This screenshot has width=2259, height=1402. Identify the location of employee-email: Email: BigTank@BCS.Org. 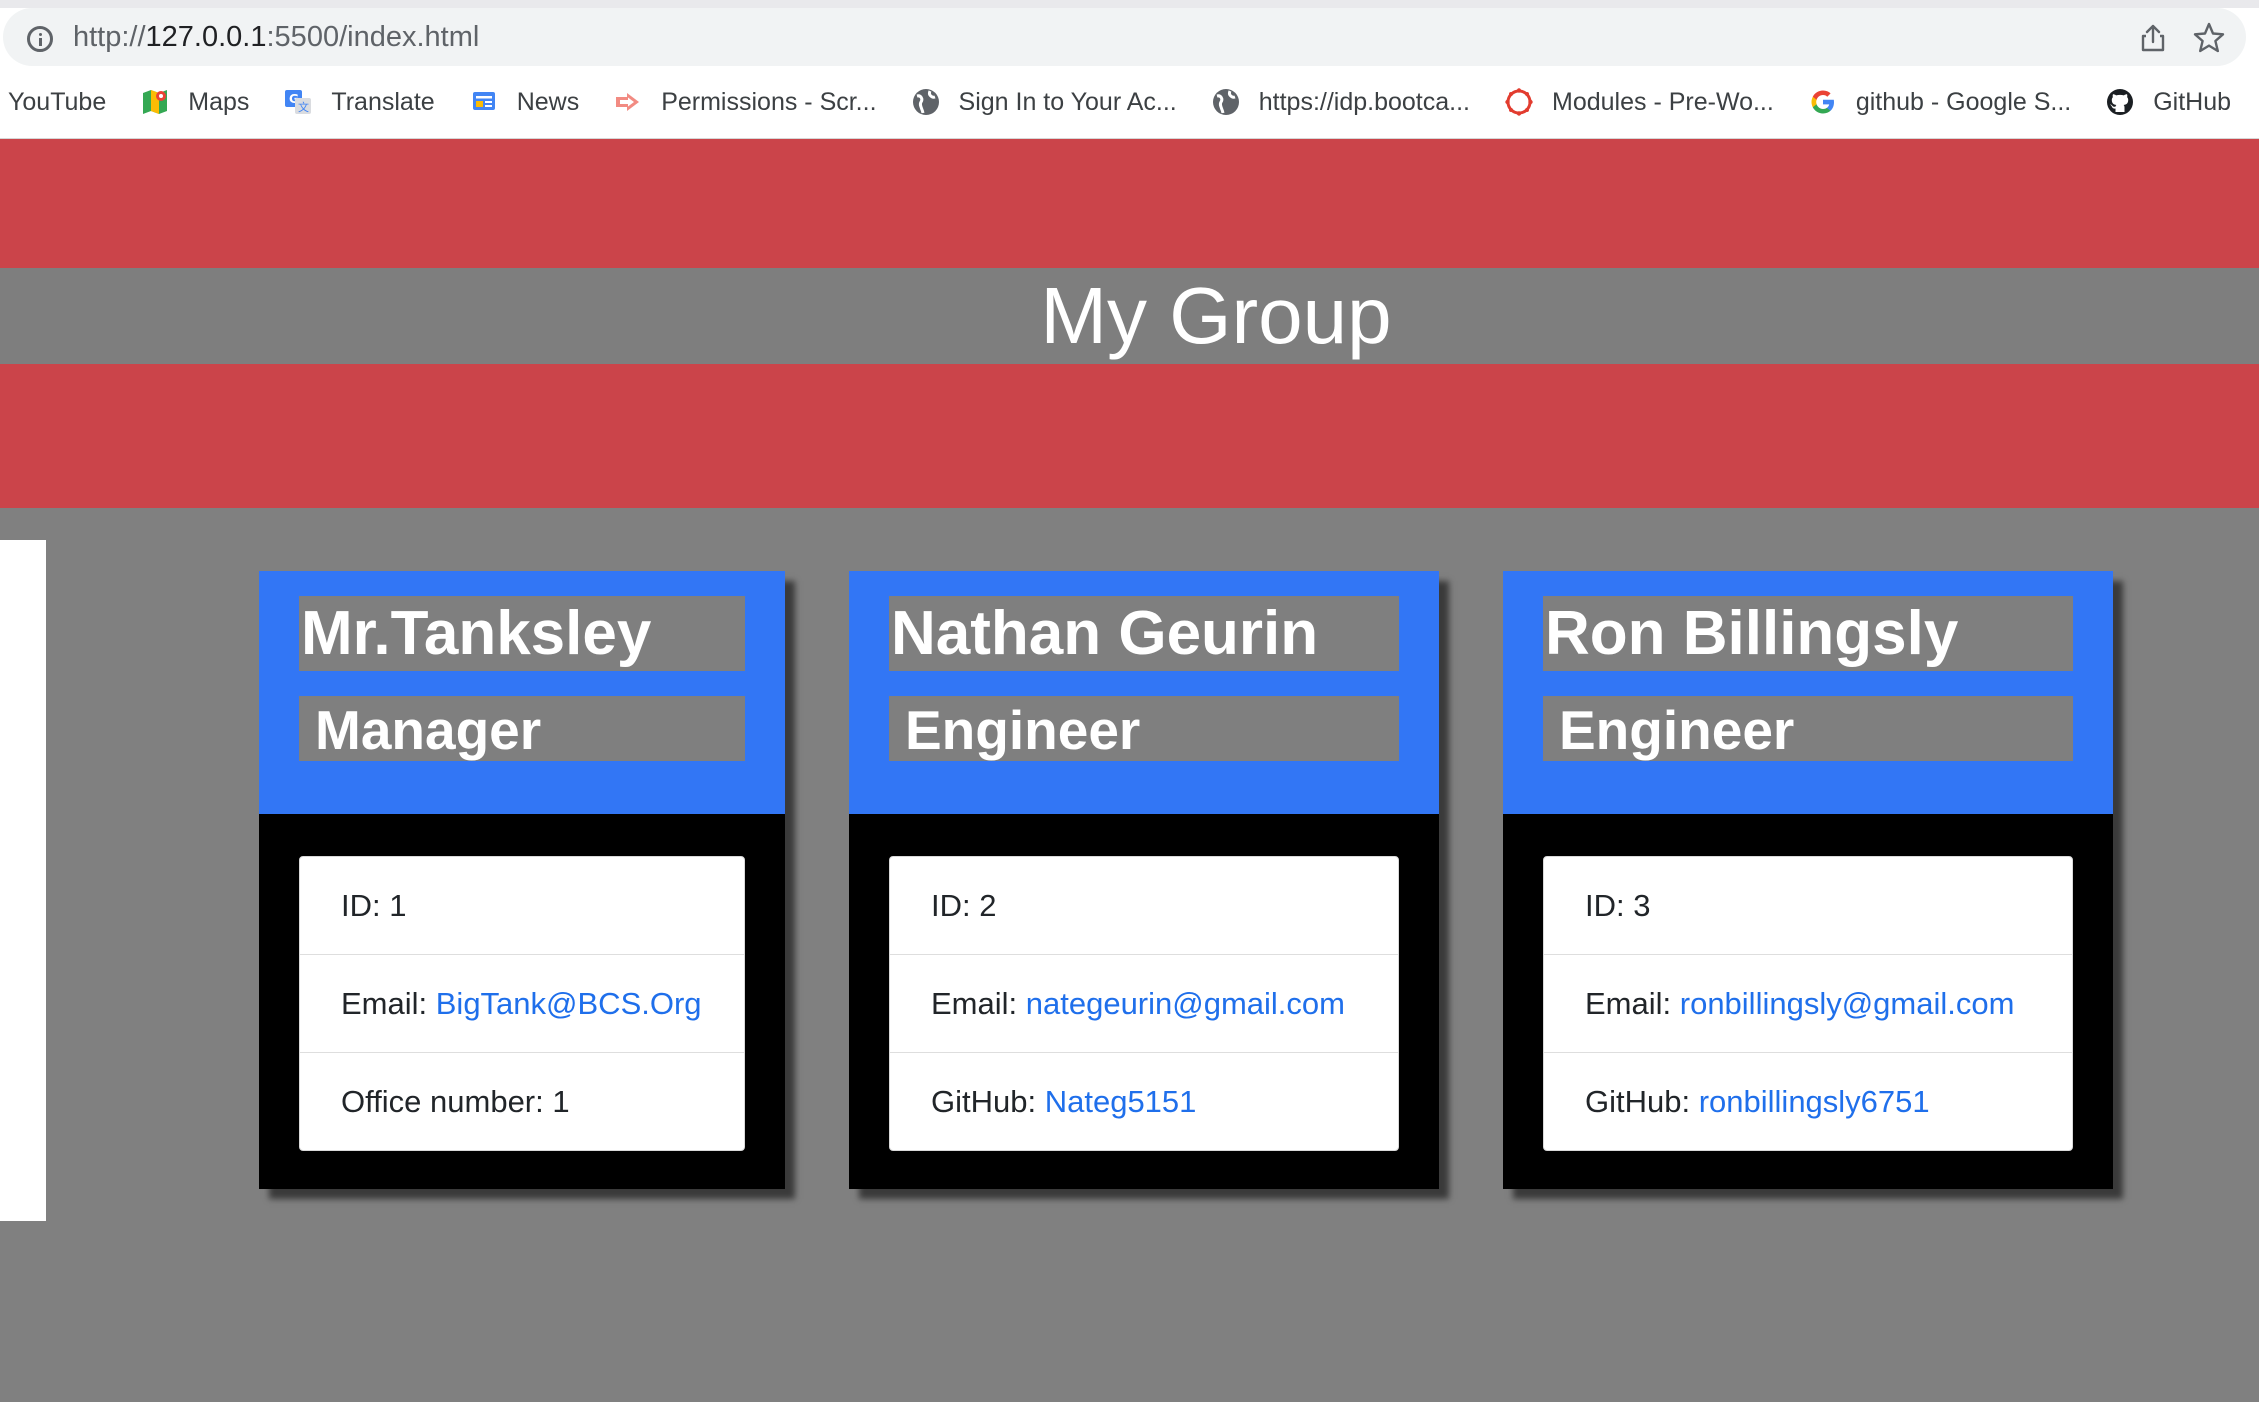
(522, 1004).